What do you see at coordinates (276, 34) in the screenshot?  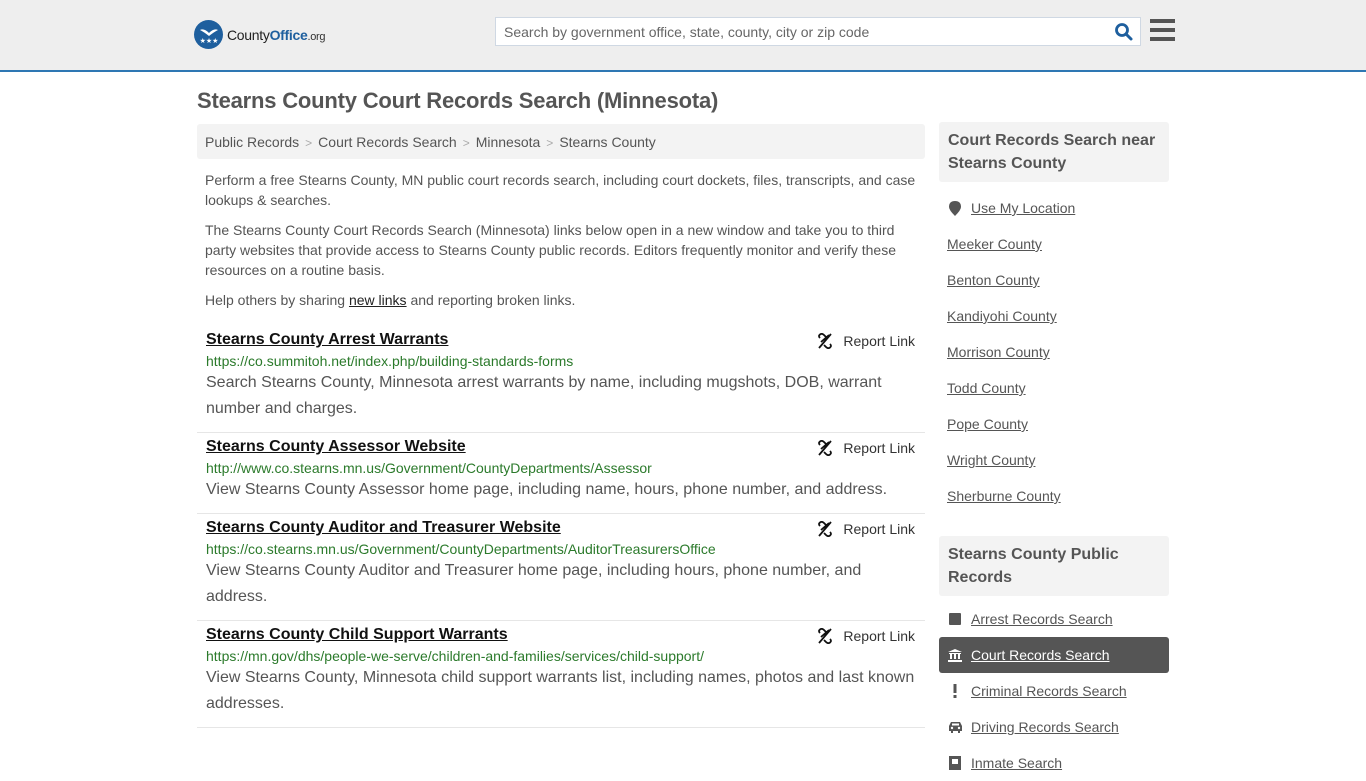 I see `logo-text: CountyOffice.org` at bounding box center [276, 34].